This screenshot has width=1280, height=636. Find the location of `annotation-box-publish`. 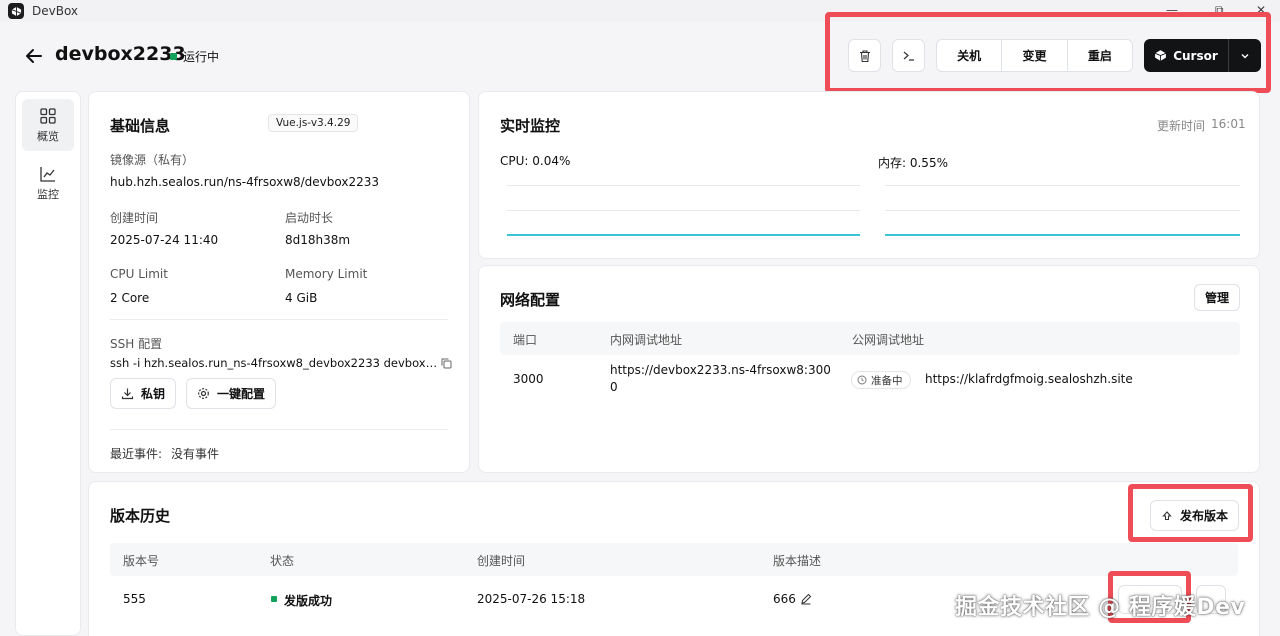

annotation-box-publish is located at coordinates (1190, 513).